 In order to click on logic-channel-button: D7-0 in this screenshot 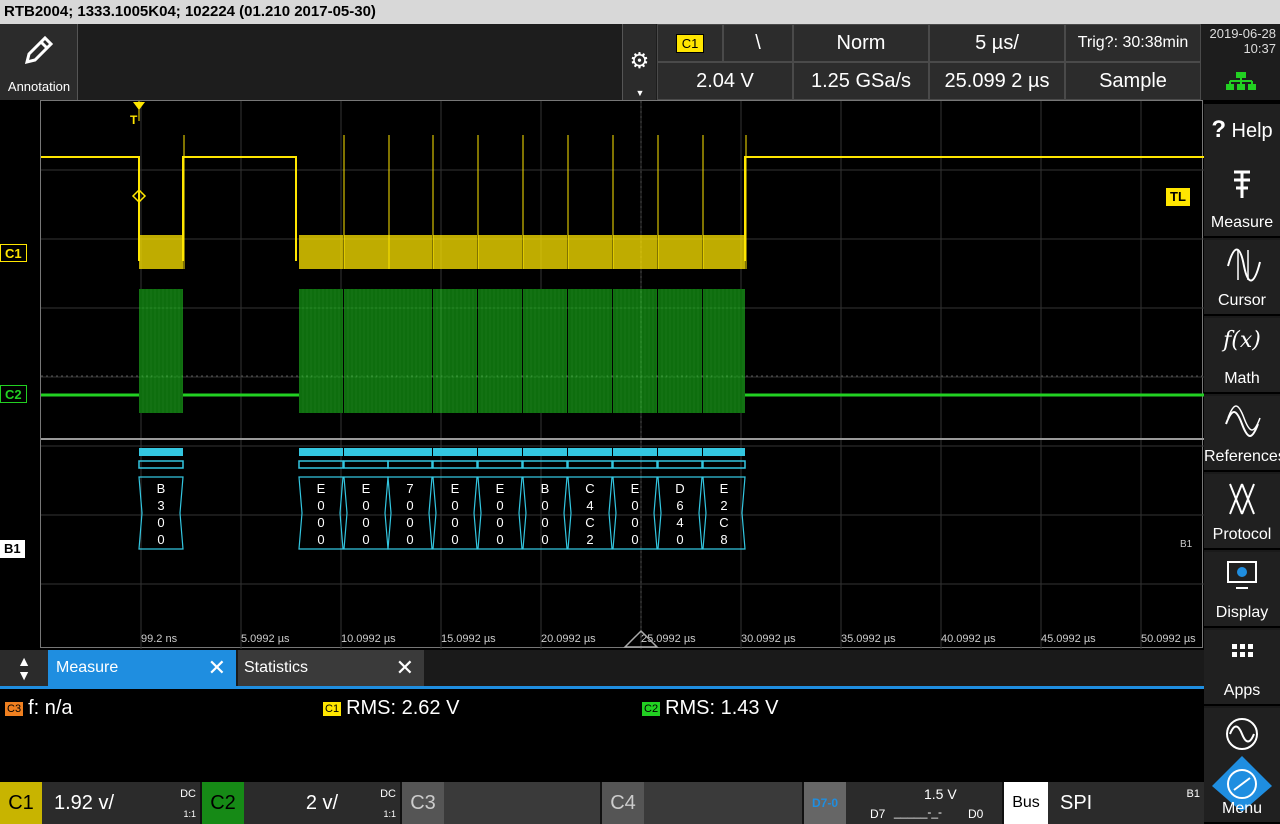, I will do `click(825, 803)`.